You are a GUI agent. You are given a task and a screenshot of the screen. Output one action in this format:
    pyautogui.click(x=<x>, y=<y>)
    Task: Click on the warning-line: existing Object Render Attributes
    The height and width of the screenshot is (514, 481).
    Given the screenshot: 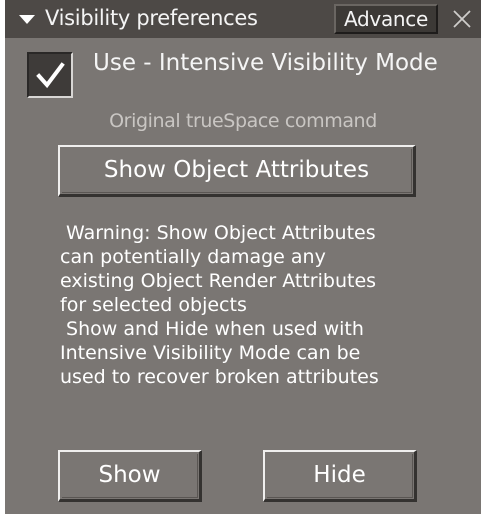 What is the action you would take?
    pyautogui.click(x=218, y=281)
    